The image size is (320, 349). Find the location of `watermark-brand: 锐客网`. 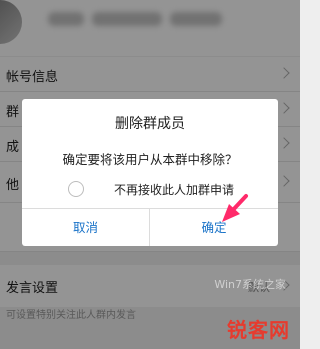

watermark-brand: 锐客网 is located at coordinates (258, 330).